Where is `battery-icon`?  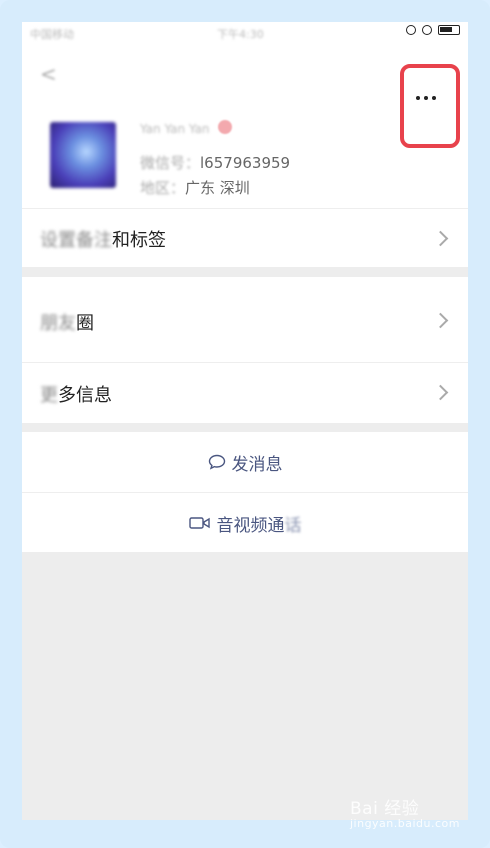
battery-icon is located at coordinates (449, 30).